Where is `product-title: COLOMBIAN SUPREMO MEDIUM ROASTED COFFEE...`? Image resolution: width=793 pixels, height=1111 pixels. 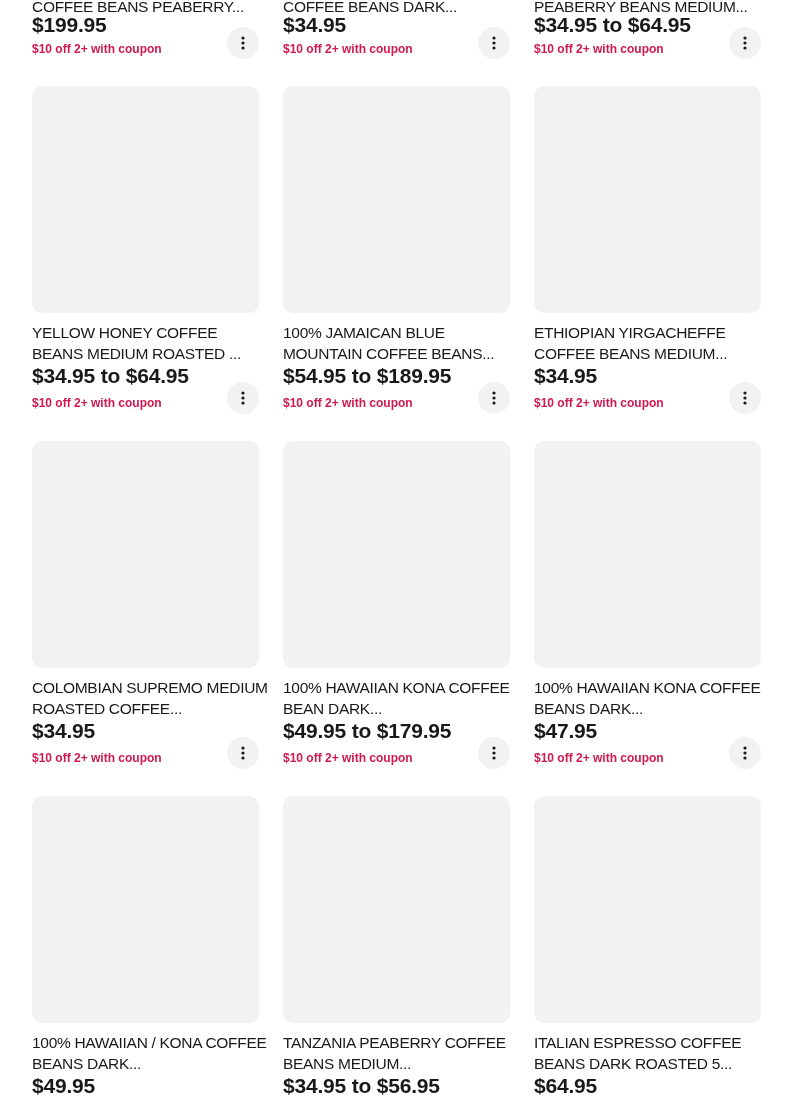 product-title: COLOMBIAN SUPREMO MEDIUM ROASTED COFFEE... is located at coordinates (152, 698).